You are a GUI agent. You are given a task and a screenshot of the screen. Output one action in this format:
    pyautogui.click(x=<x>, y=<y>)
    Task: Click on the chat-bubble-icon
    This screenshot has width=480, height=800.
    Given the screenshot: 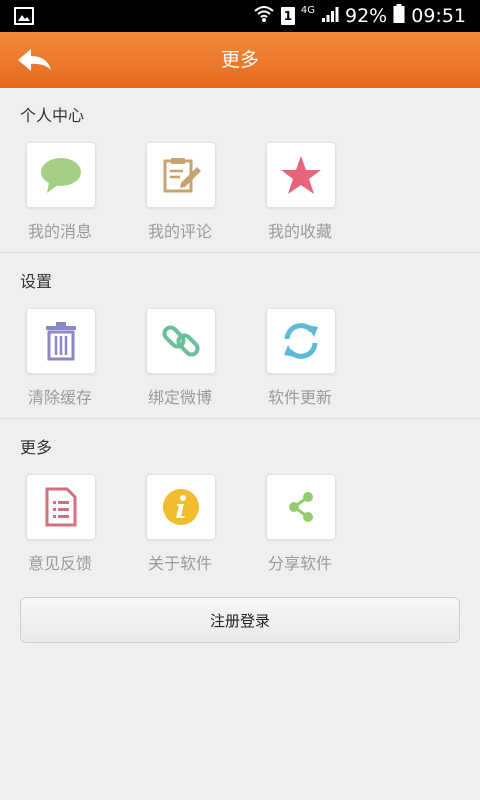 What is the action you would take?
    pyautogui.click(x=61, y=175)
    